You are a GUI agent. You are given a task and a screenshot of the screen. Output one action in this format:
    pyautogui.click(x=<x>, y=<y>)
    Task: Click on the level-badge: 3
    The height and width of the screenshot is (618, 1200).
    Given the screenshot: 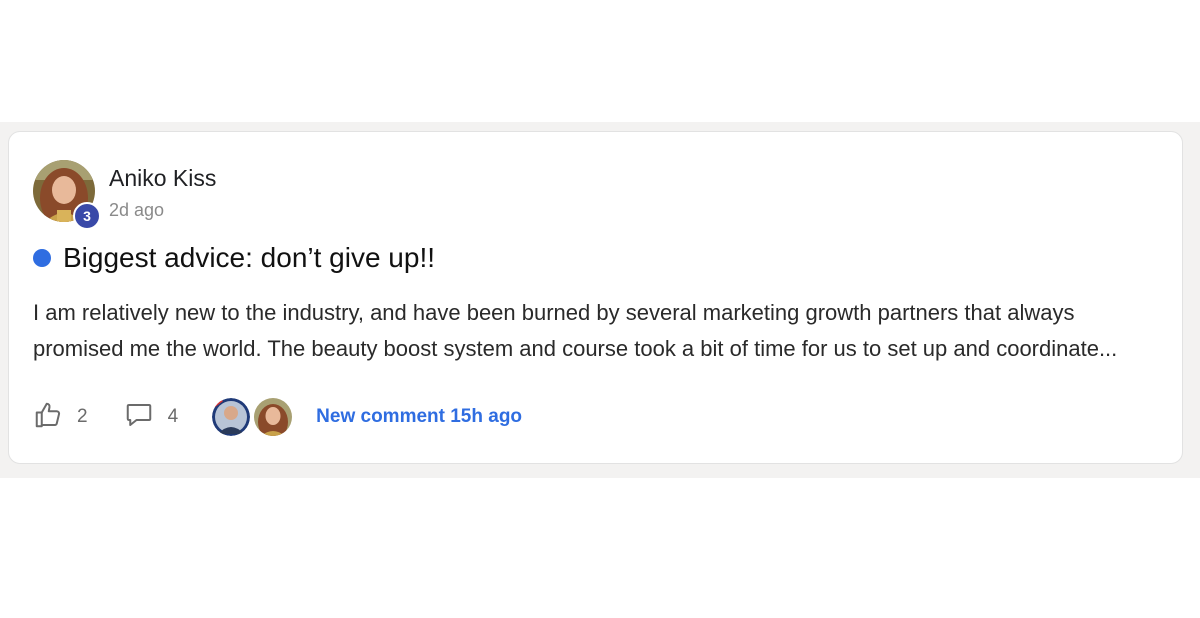 What is the action you would take?
    pyautogui.click(x=87, y=216)
    